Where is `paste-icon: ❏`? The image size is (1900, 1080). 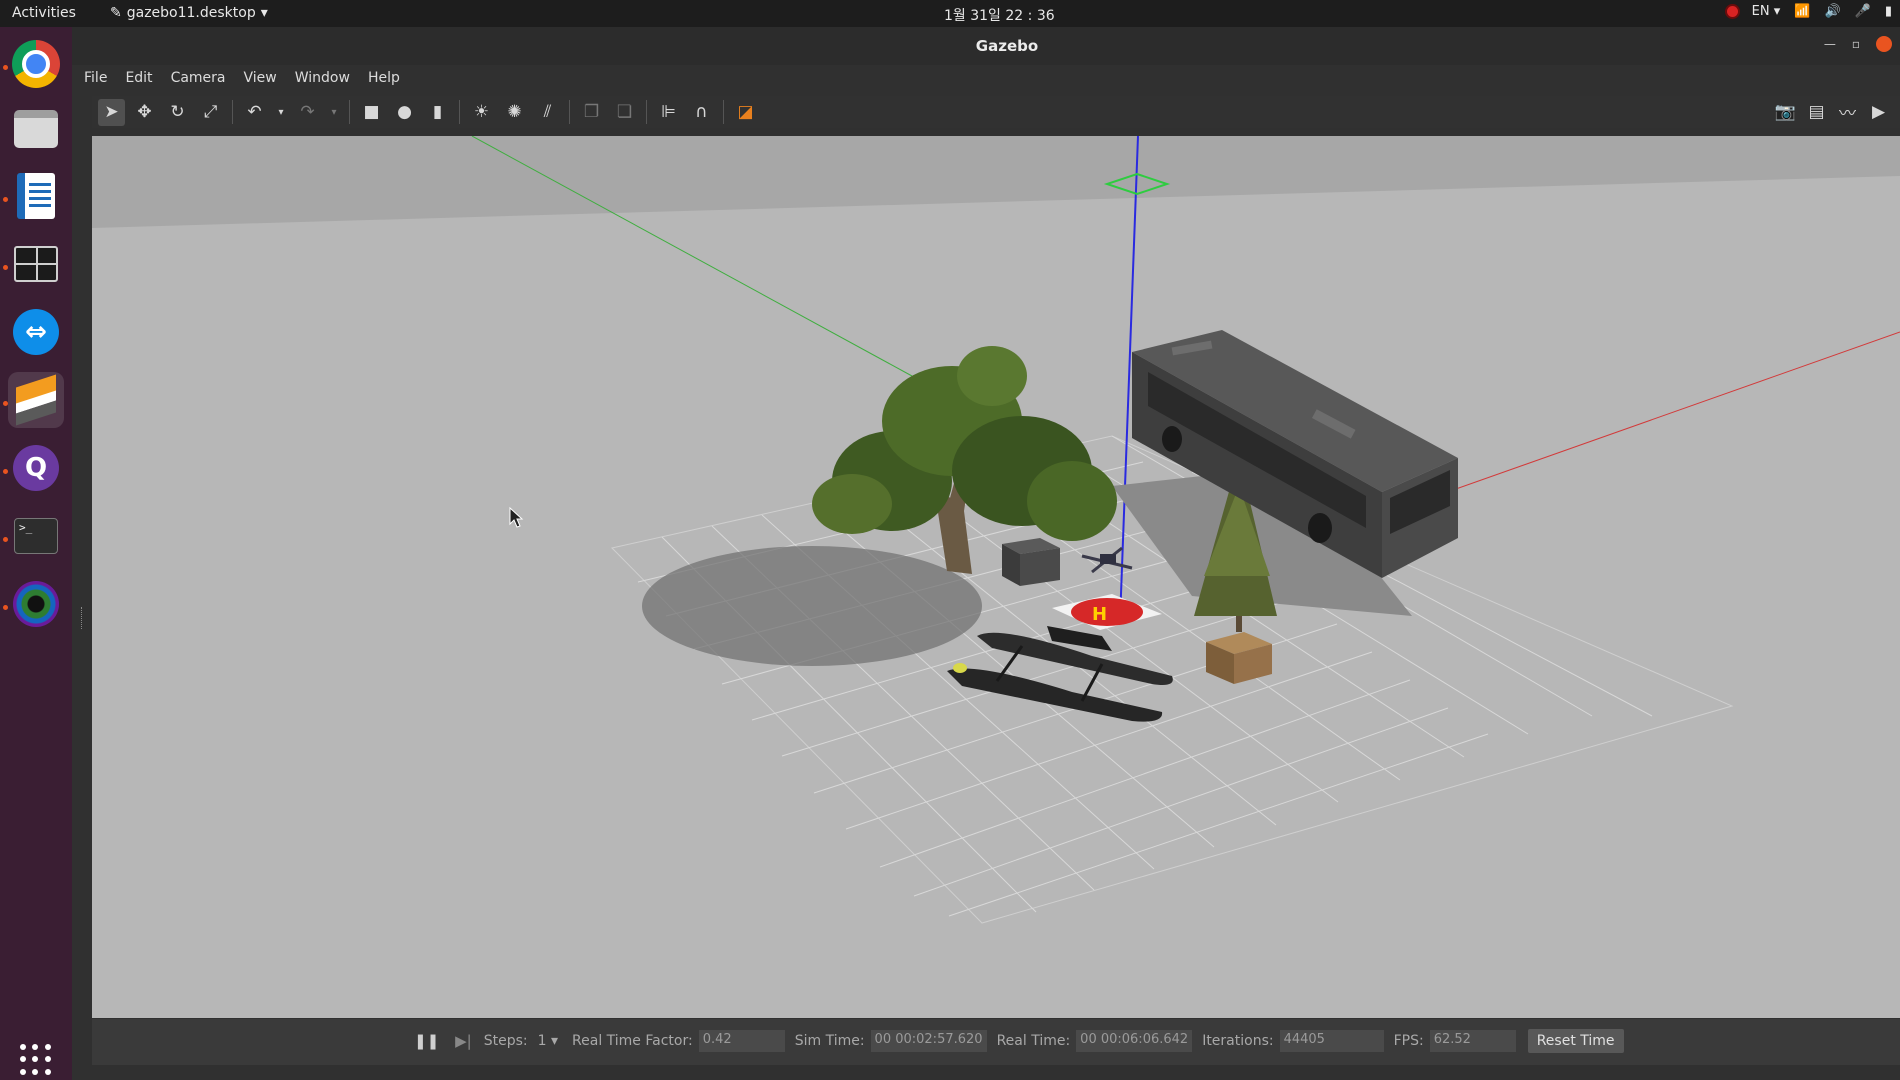 paste-icon: ❏ is located at coordinates (624, 112).